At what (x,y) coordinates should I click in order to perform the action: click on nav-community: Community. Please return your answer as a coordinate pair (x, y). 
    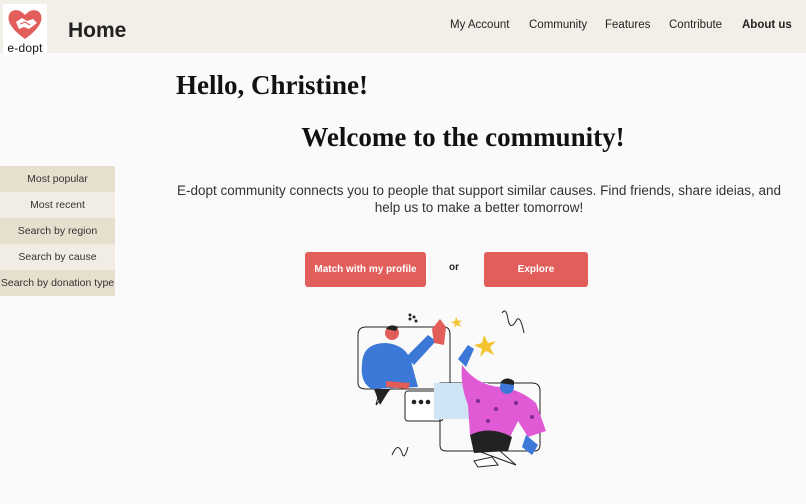
    Looking at the image, I should click on (558, 25).